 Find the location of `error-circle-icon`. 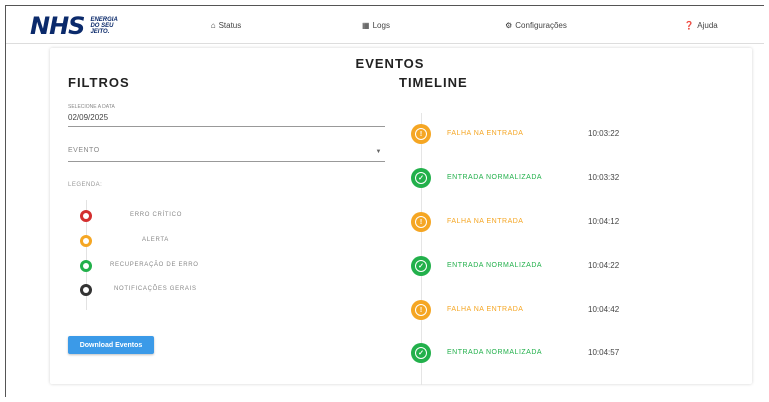

error-circle-icon is located at coordinates (86, 216).